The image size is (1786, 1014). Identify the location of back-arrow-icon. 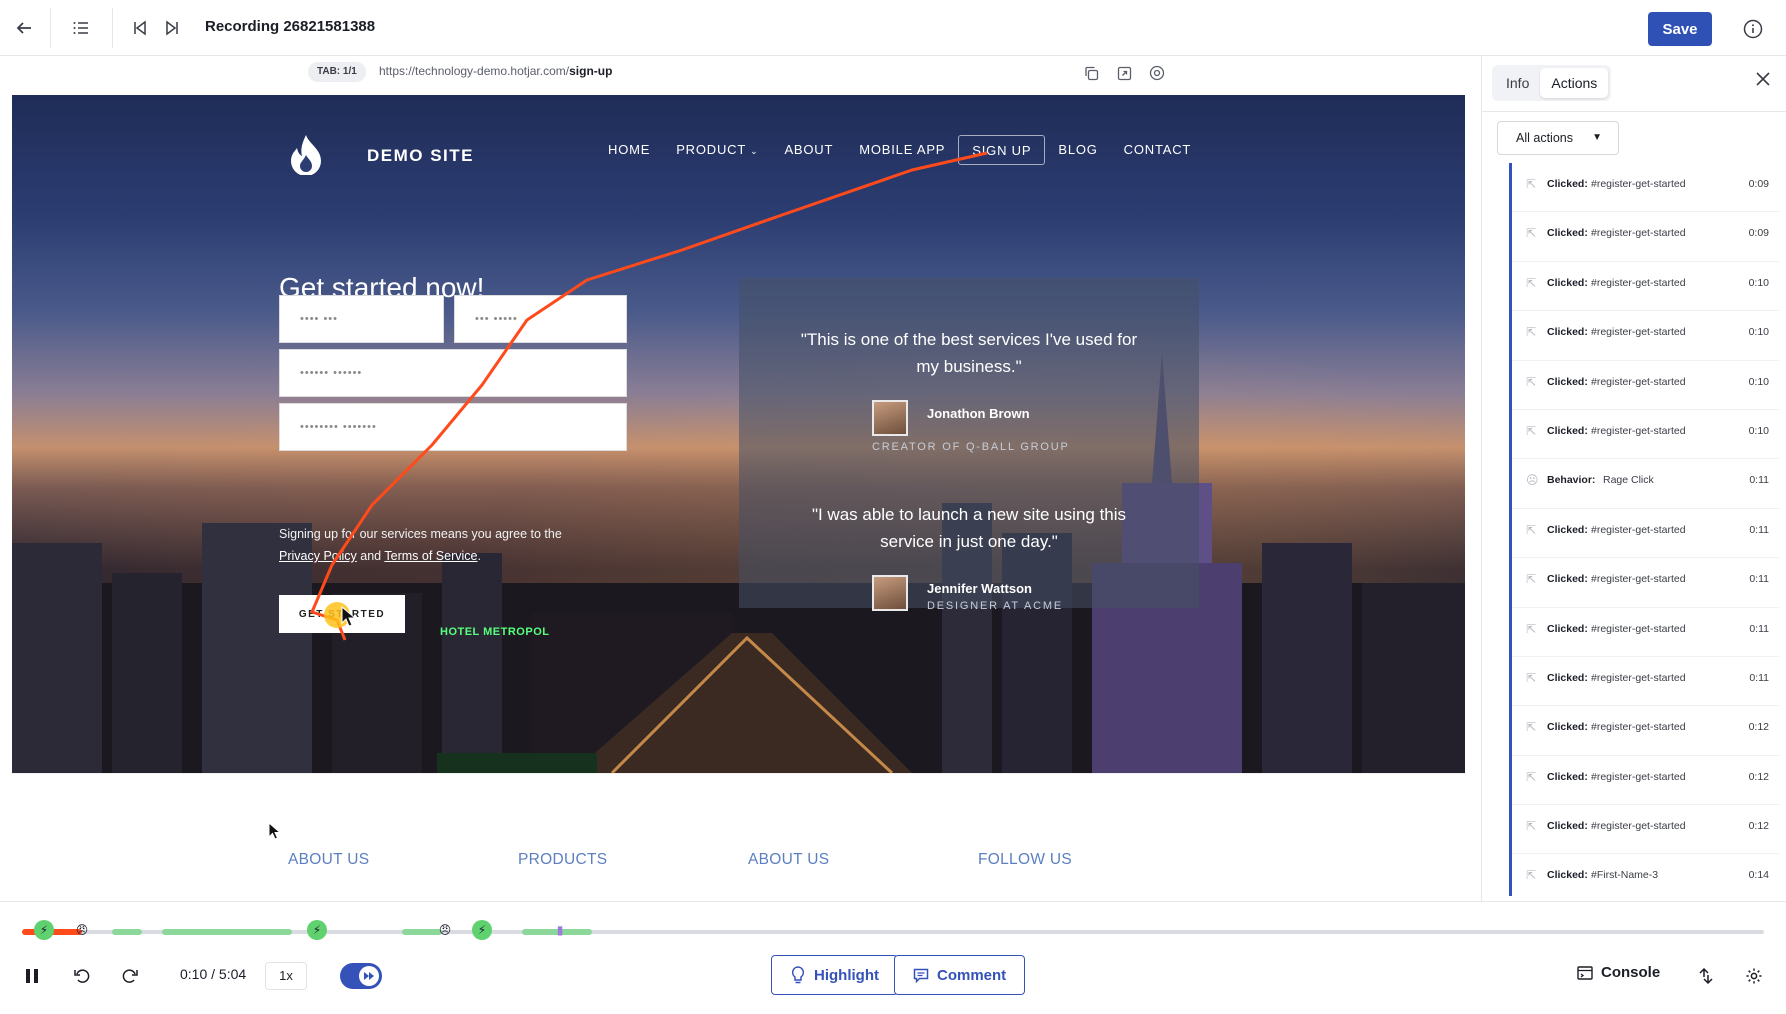
(24, 28).